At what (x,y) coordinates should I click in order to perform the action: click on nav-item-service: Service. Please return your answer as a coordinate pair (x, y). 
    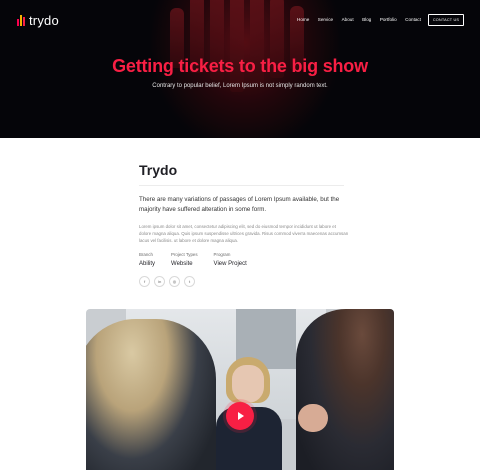
    Looking at the image, I should click on (325, 19).